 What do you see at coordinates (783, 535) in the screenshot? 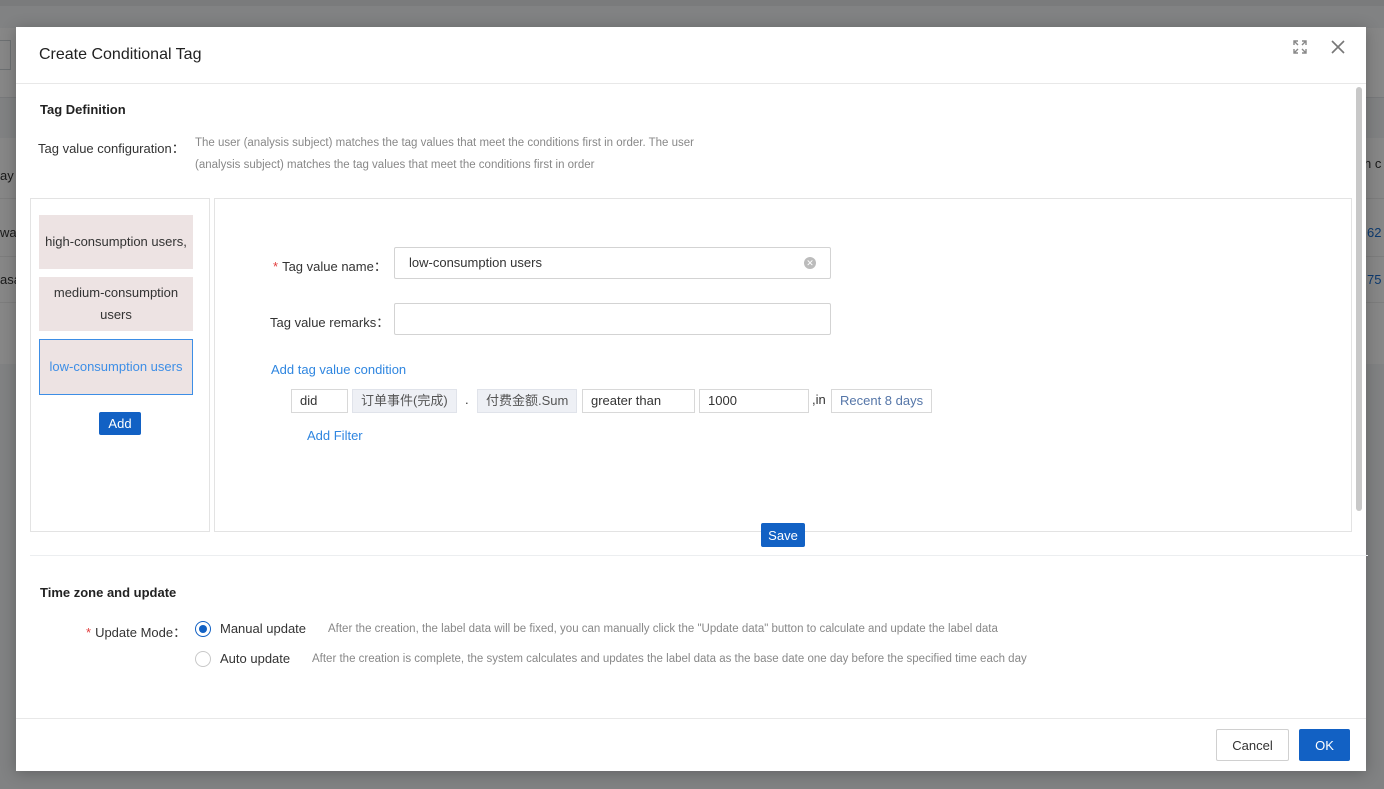
I see `save-tag-value-button: Save` at bounding box center [783, 535].